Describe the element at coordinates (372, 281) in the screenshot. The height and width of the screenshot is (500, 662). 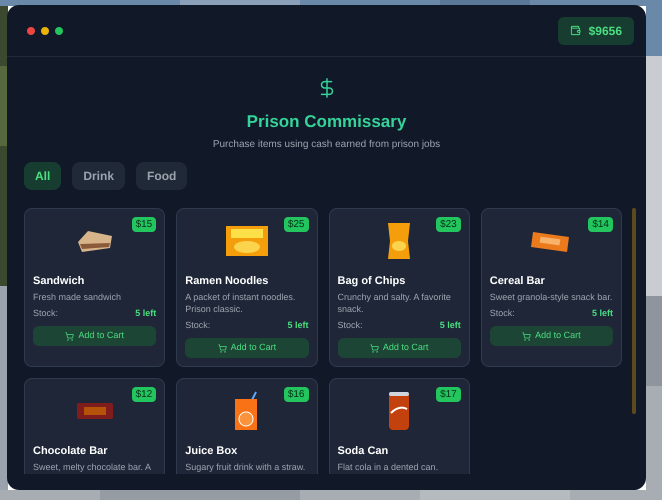
I see `product-name: Bag of Chips` at that location.